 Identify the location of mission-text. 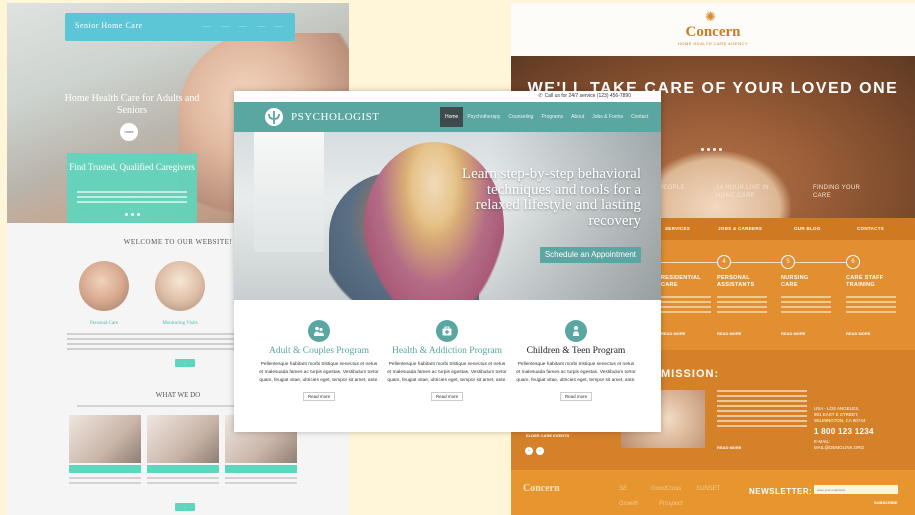
(762, 410).